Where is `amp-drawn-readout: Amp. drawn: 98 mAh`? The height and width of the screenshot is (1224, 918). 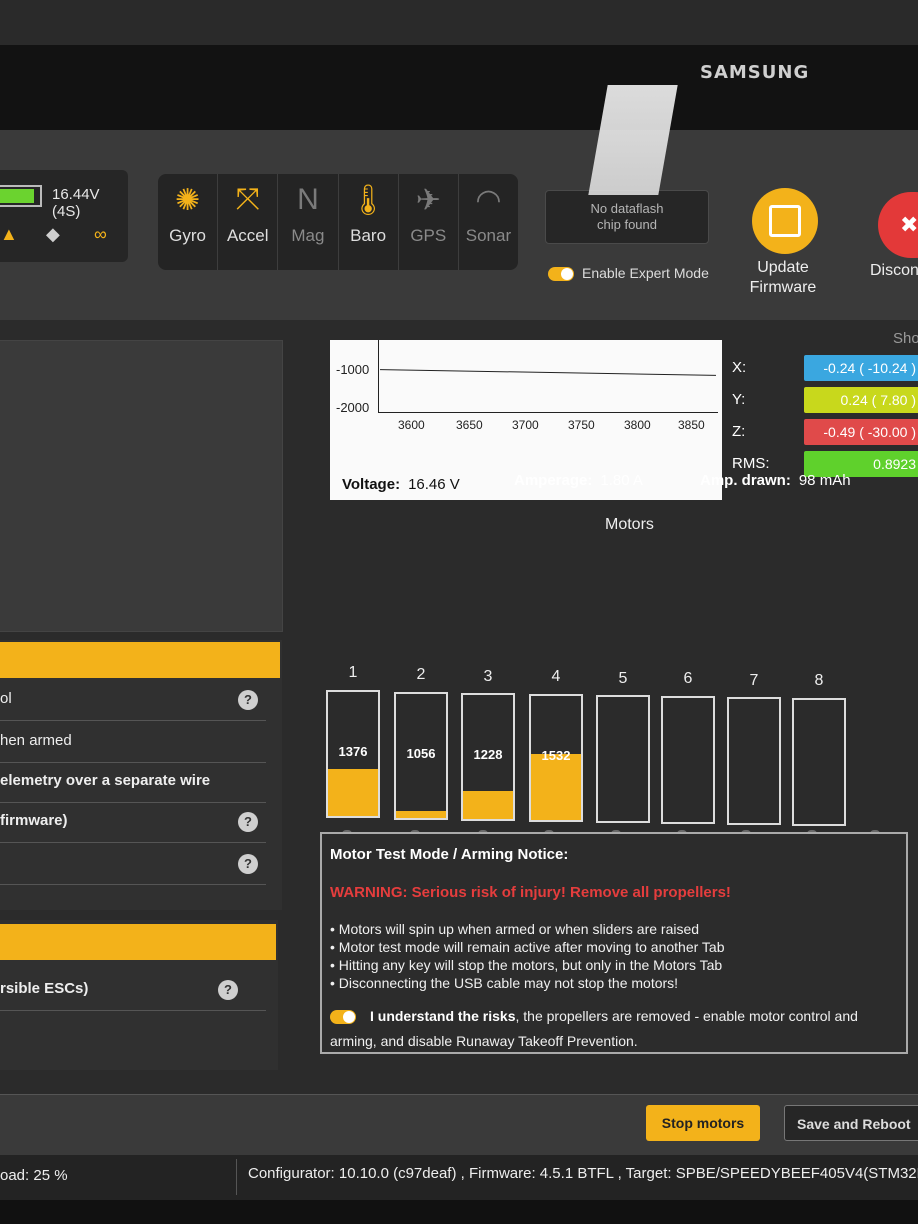 amp-drawn-readout: Amp. drawn: 98 mAh is located at coordinates (775, 480).